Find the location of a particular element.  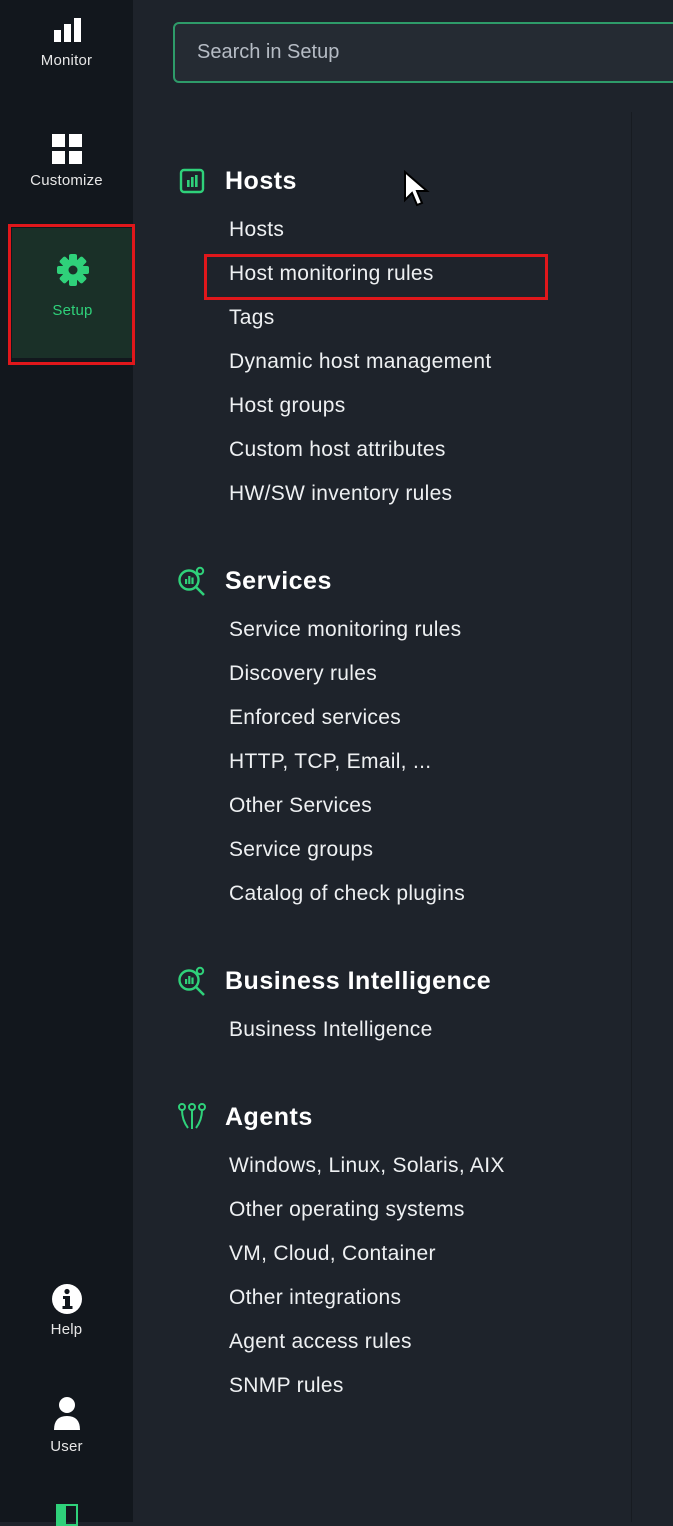

info-icon is located at coordinates (66, 1299).